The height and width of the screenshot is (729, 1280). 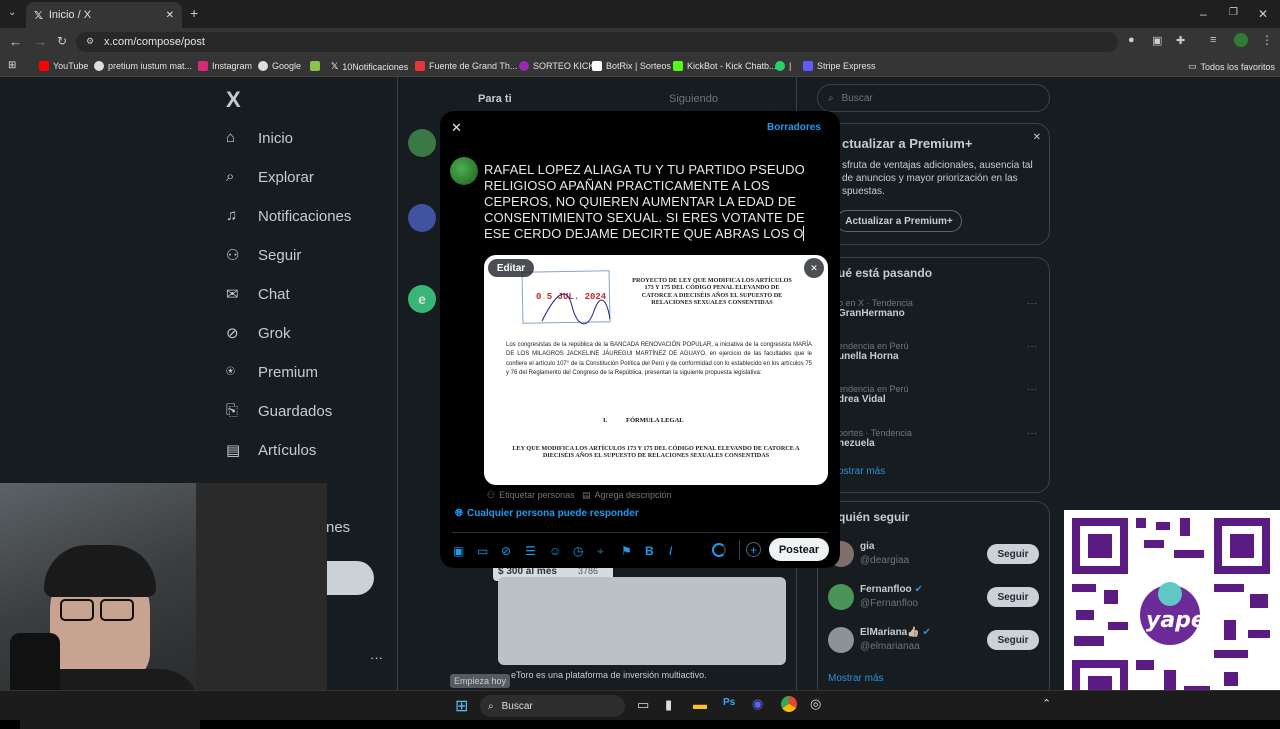 What do you see at coordinates (315, 66) in the screenshot?
I see `extension-bookmark-icon` at bounding box center [315, 66].